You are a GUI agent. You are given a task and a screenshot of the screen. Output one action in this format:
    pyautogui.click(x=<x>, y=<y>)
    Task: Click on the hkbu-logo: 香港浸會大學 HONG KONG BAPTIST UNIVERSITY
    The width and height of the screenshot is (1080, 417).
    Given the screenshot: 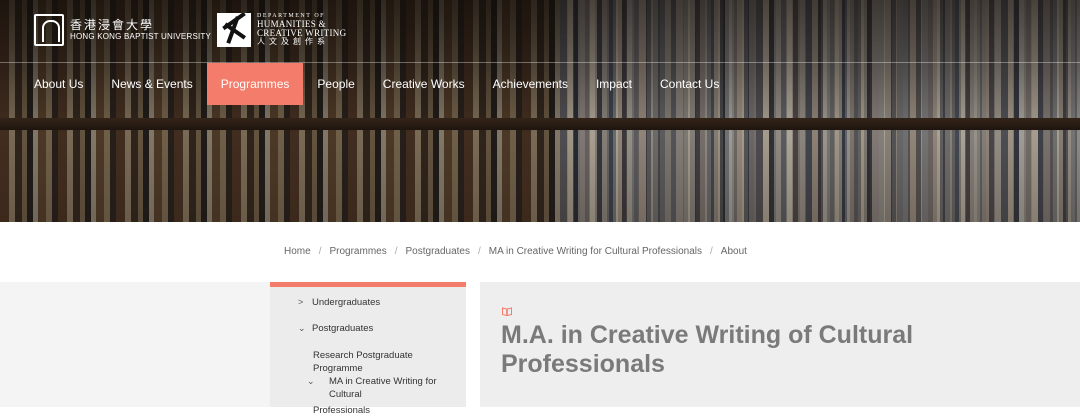 What is the action you would take?
    pyautogui.click(x=122, y=30)
    